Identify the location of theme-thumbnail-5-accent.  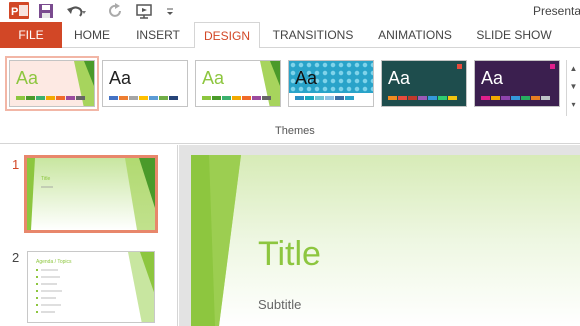
(459, 66).